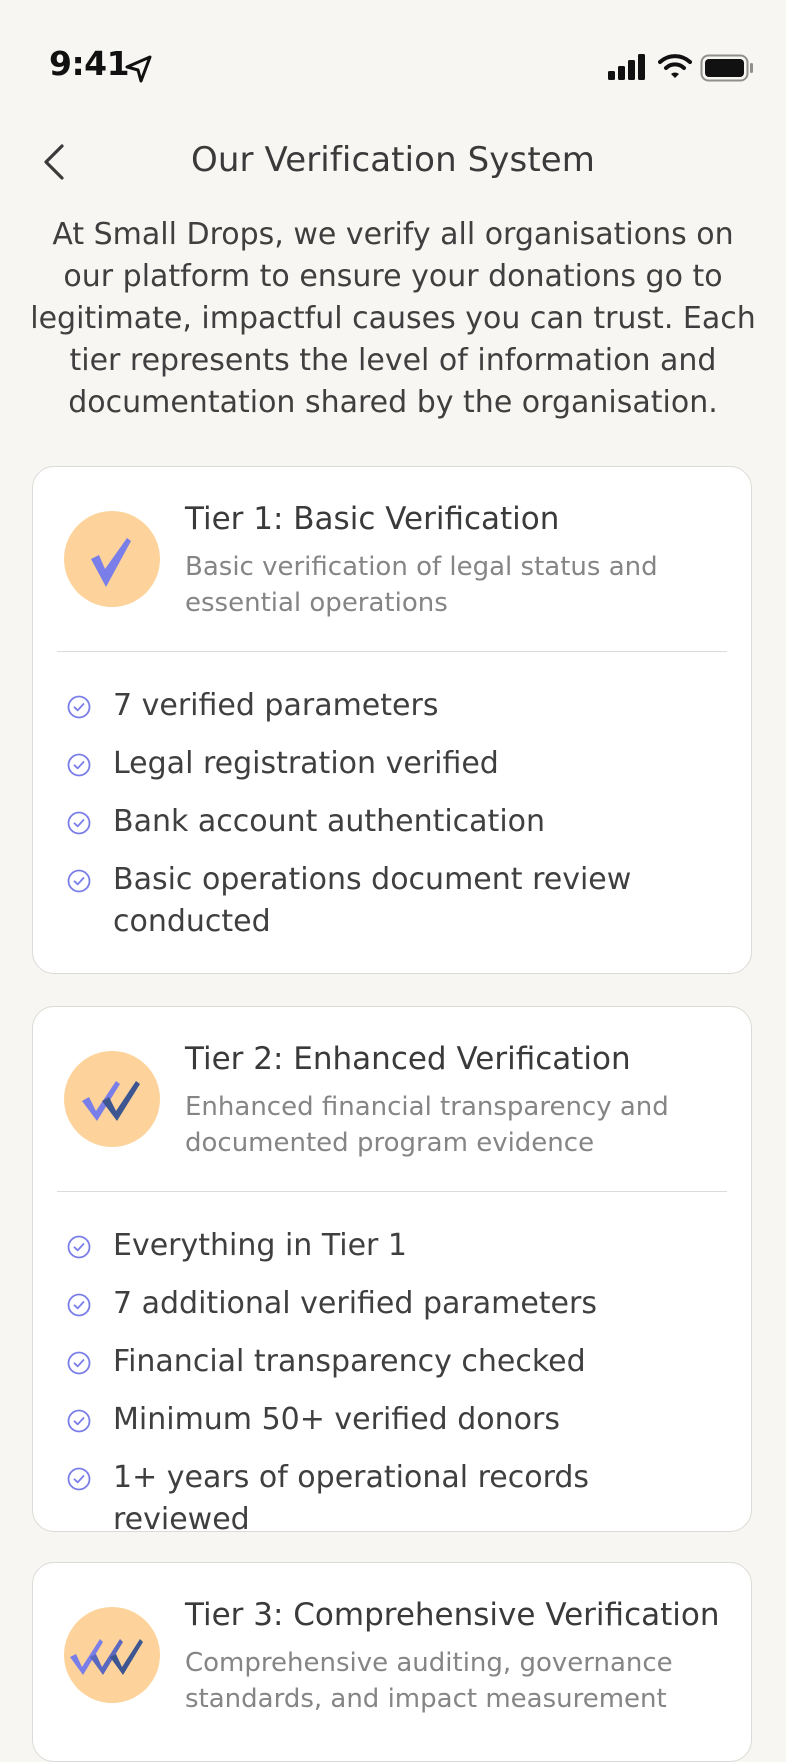  Describe the element at coordinates (276, 705) in the screenshot. I see `feature-text: 7 verified parameters` at that location.